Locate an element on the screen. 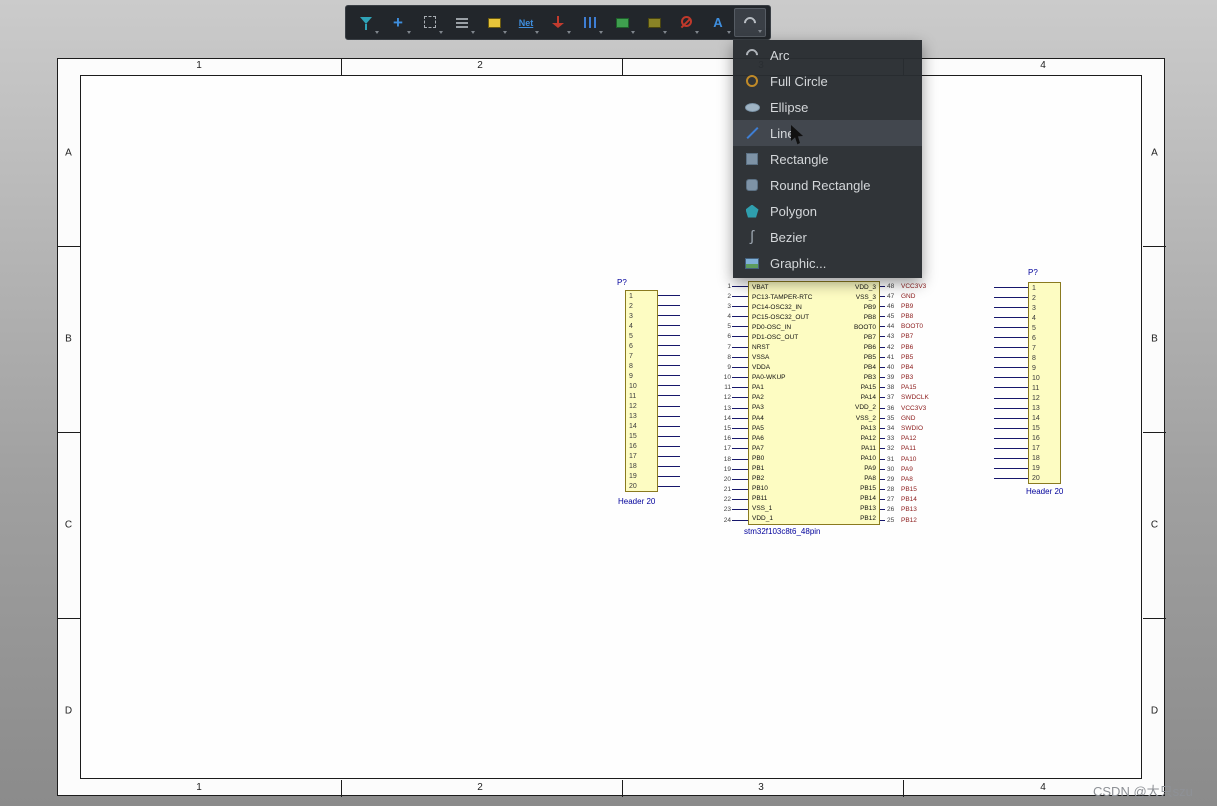  net-label: PB14 is located at coordinates (909, 499).